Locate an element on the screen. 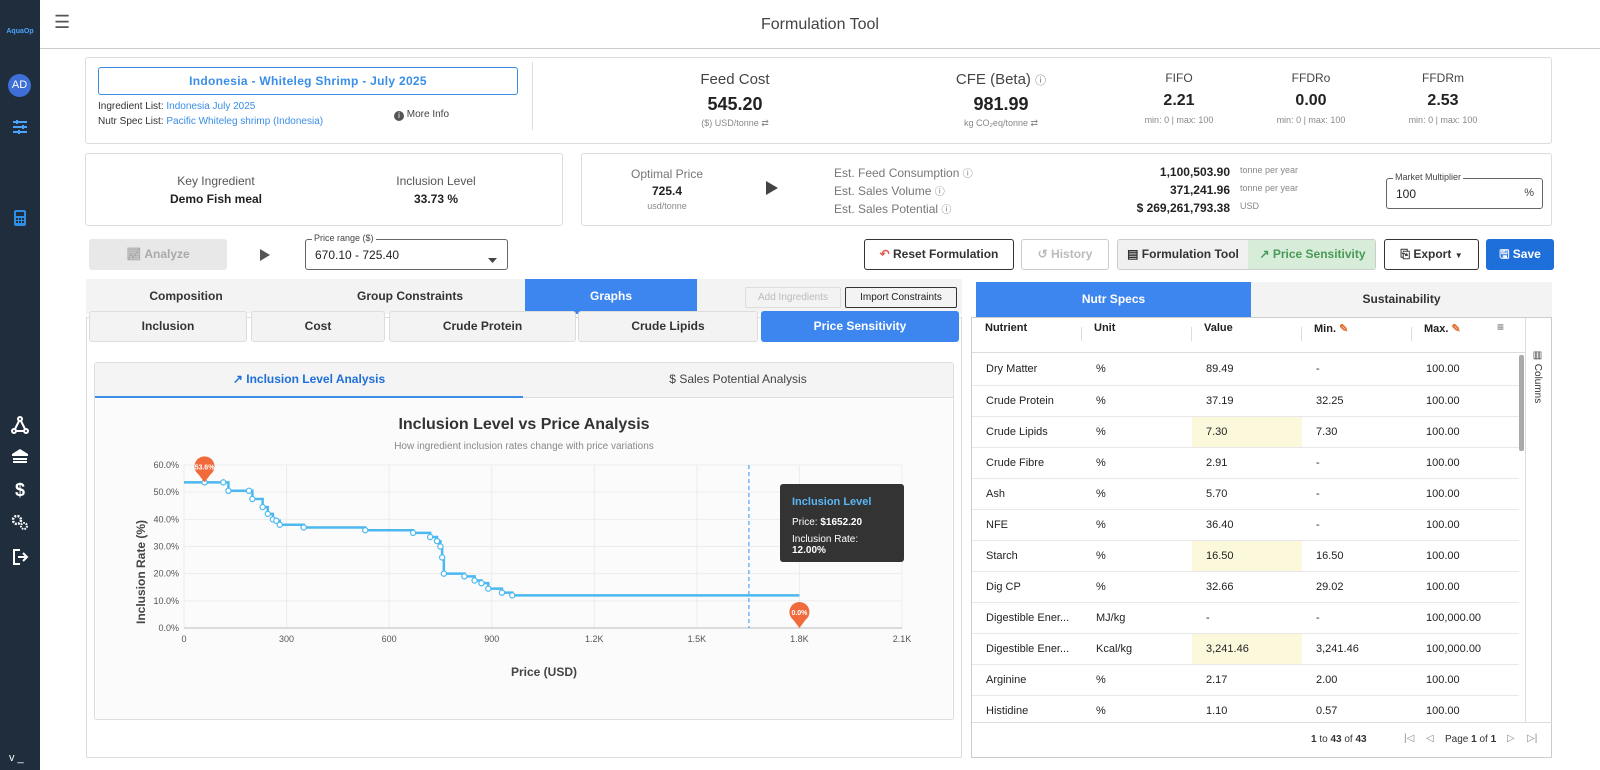  value-cell: 2.91 is located at coordinates (1247, 463).